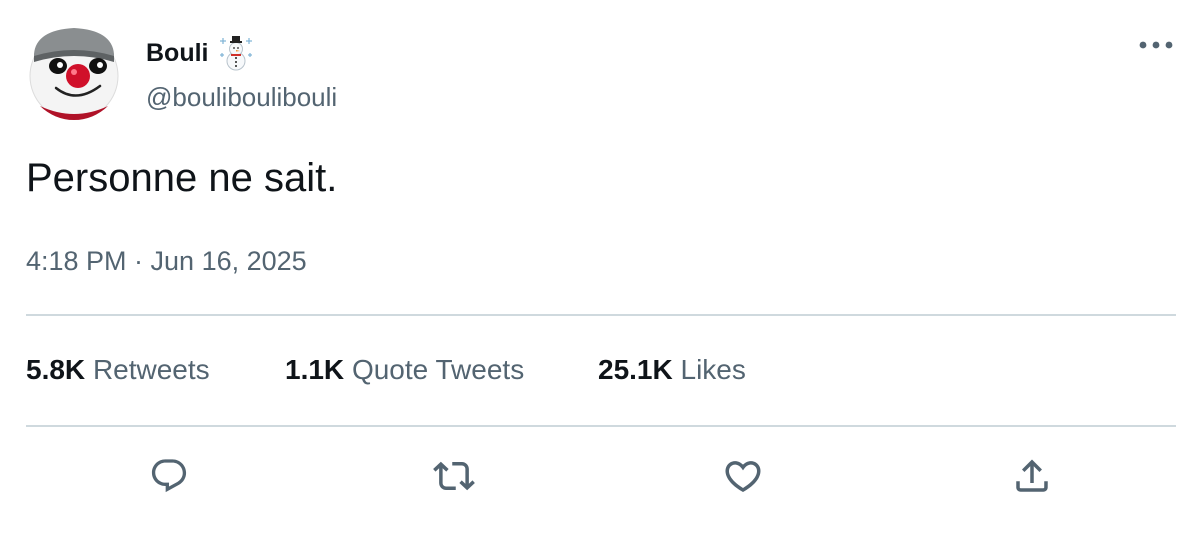 The height and width of the screenshot is (548, 1200). Describe the element at coordinates (236, 53) in the screenshot. I see `snowman-emoji-icon` at that location.